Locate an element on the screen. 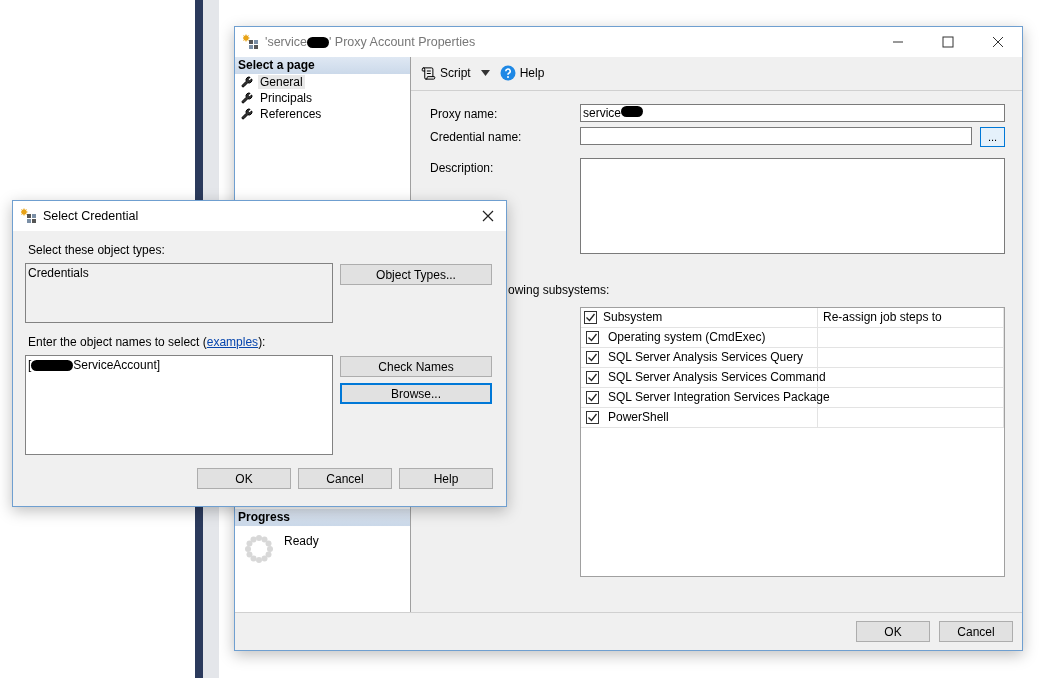  page-item: General is located at coordinates (281, 82).